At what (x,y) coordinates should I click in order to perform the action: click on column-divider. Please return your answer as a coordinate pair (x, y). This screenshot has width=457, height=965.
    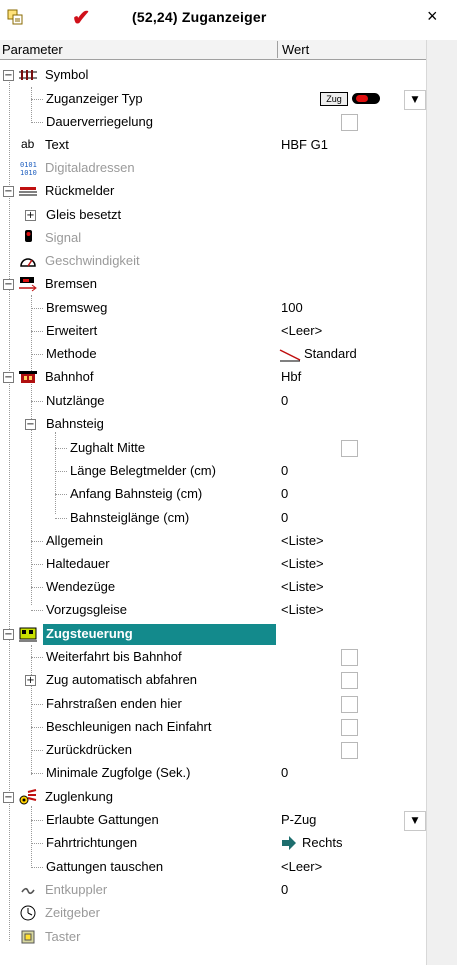
    Looking at the image, I should click on (277, 49).